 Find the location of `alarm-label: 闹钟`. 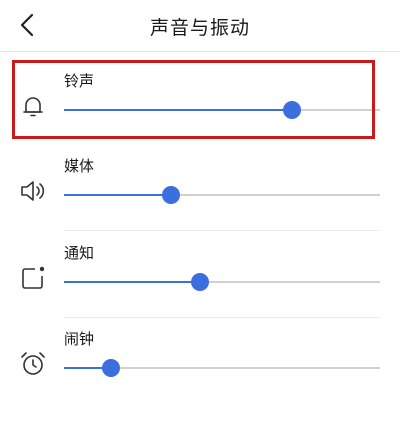

alarm-label: 闹钟 is located at coordinates (79, 339).